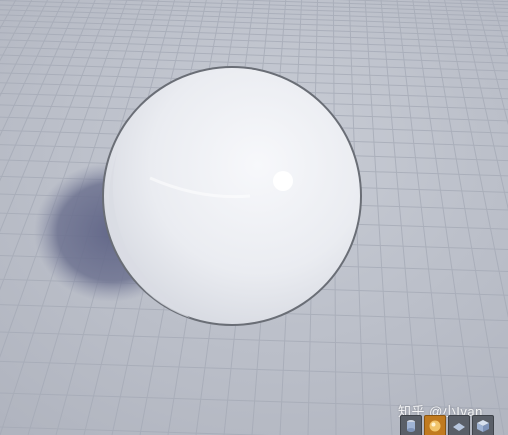 This screenshot has height=435, width=508. I want to click on sphere-icon, so click(435, 425).